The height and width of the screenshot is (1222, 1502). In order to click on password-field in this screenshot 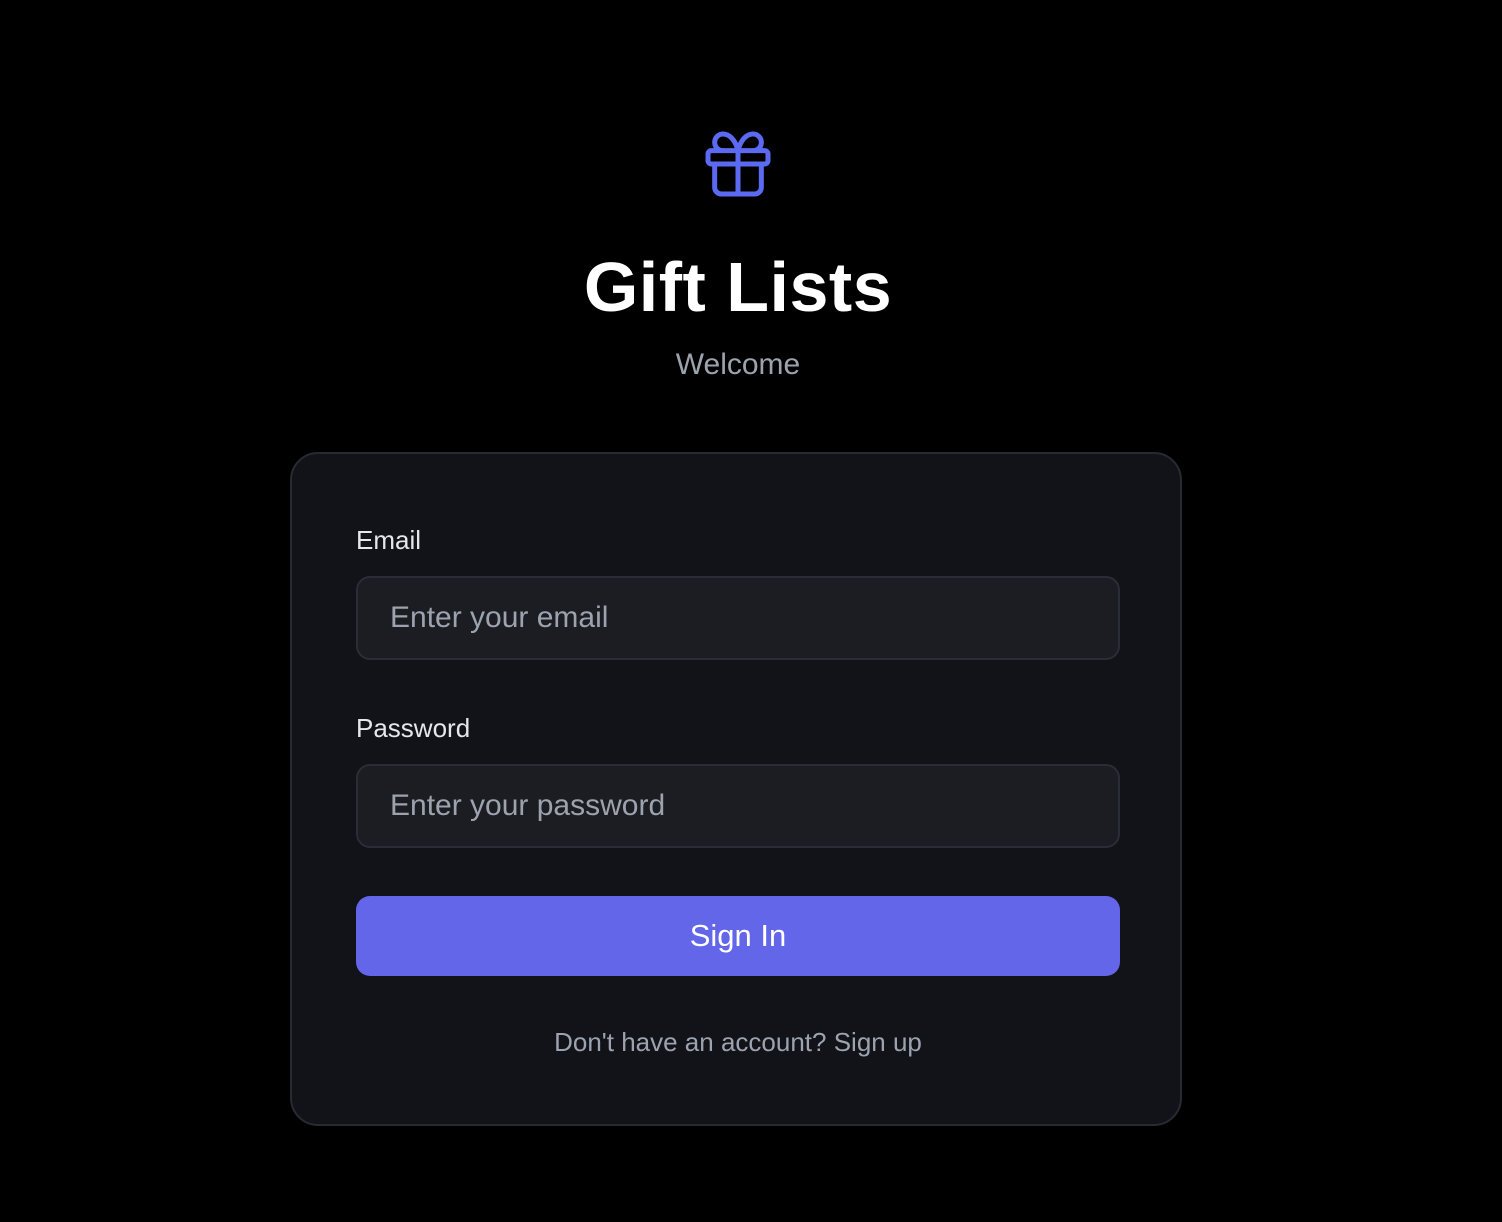, I will do `click(738, 806)`.